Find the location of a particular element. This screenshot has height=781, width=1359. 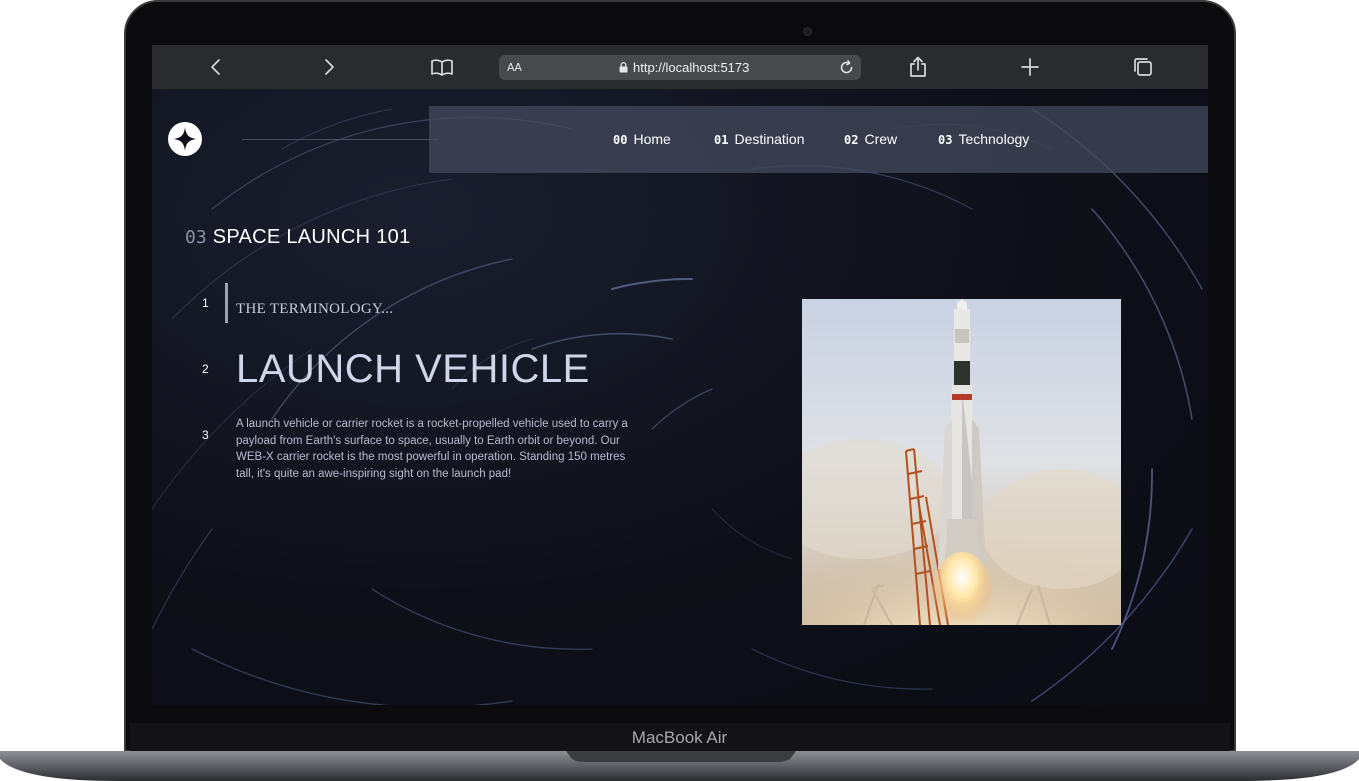

share-button is located at coordinates (918, 67).